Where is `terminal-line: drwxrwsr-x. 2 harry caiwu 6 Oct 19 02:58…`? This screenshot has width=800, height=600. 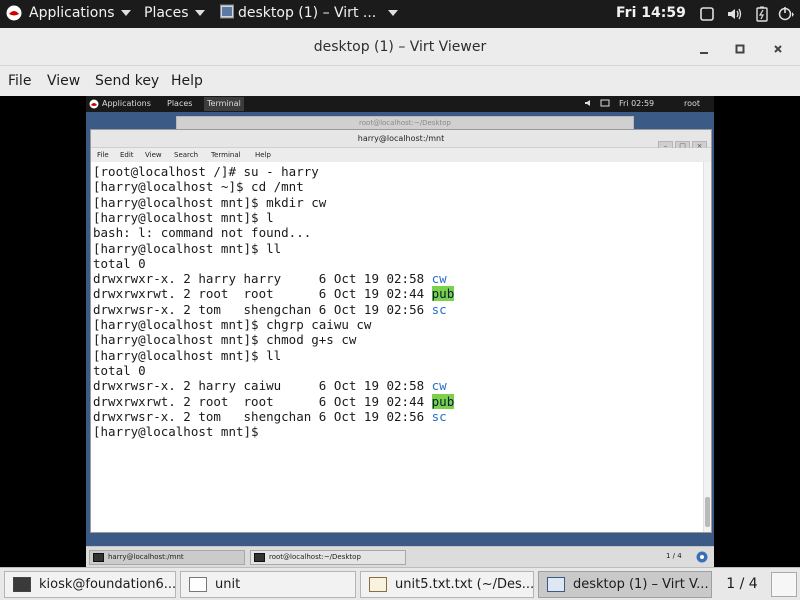
terminal-line: drwxrwsr-x. 2 harry caiwu 6 Oct 19 02:58… is located at coordinates (270, 385).